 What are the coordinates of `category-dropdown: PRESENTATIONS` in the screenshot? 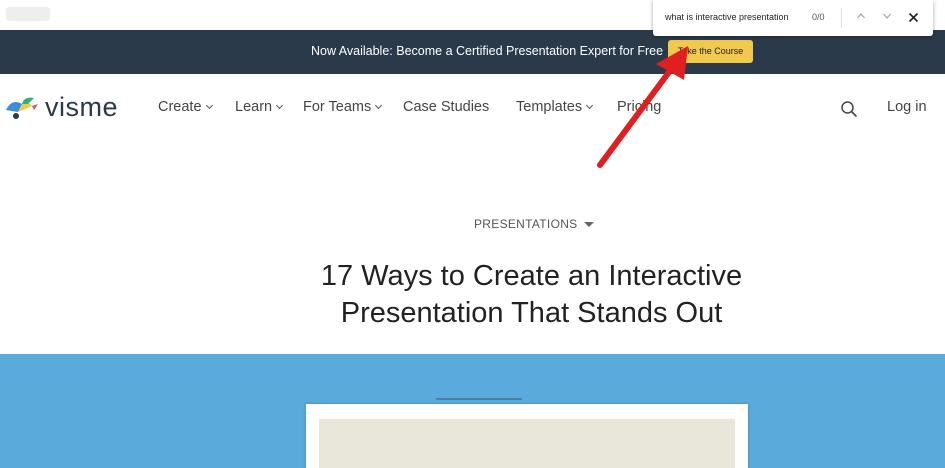 It's located at (534, 224).